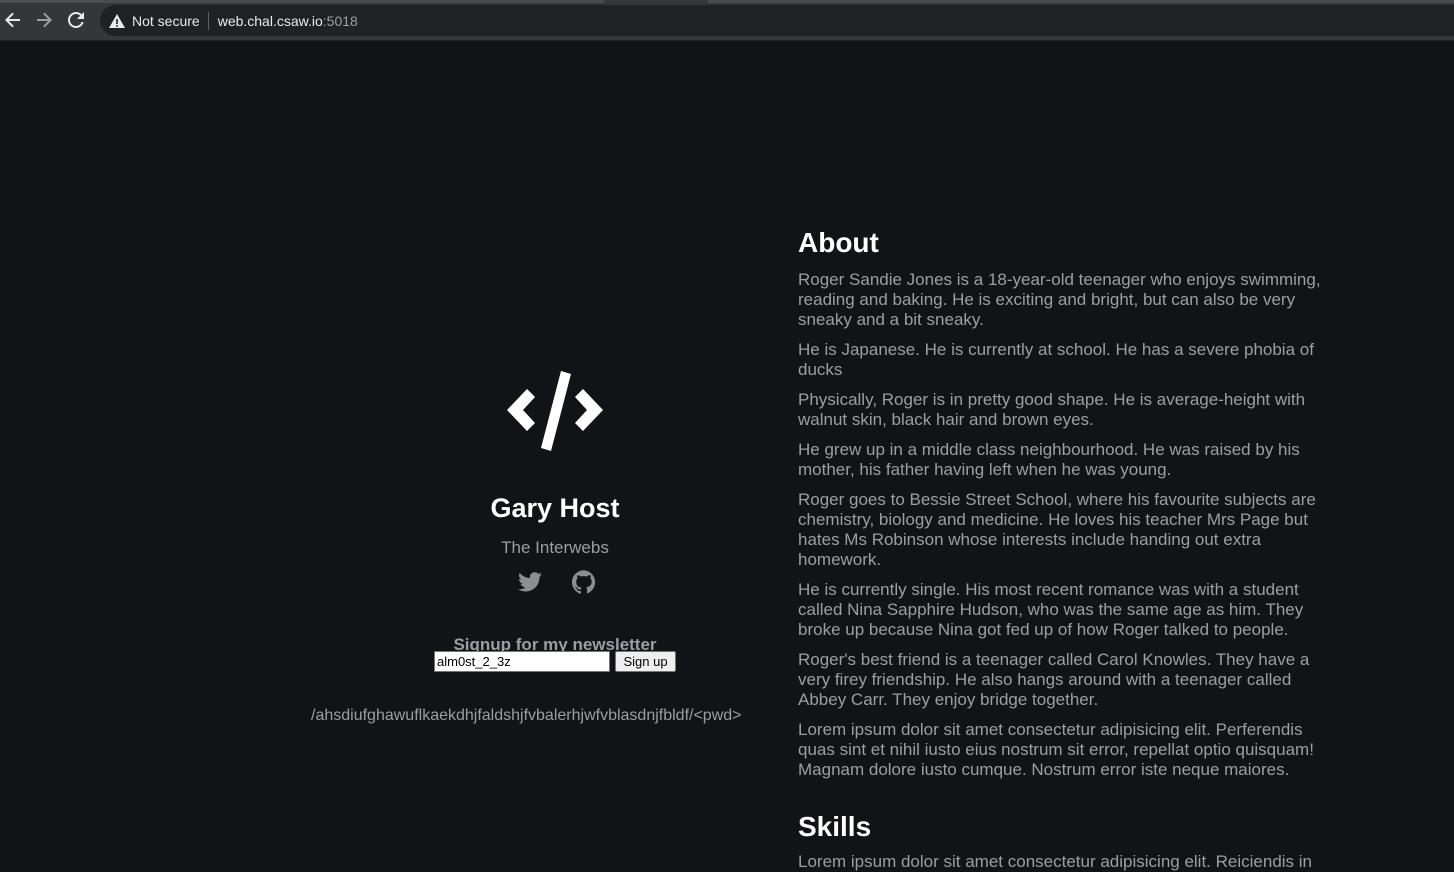 The image size is (1454, 872). What do you see at coordinates (835, 826) in the screenshot?
I see `skills-heading: Skills` at bounding box center [835, 826].